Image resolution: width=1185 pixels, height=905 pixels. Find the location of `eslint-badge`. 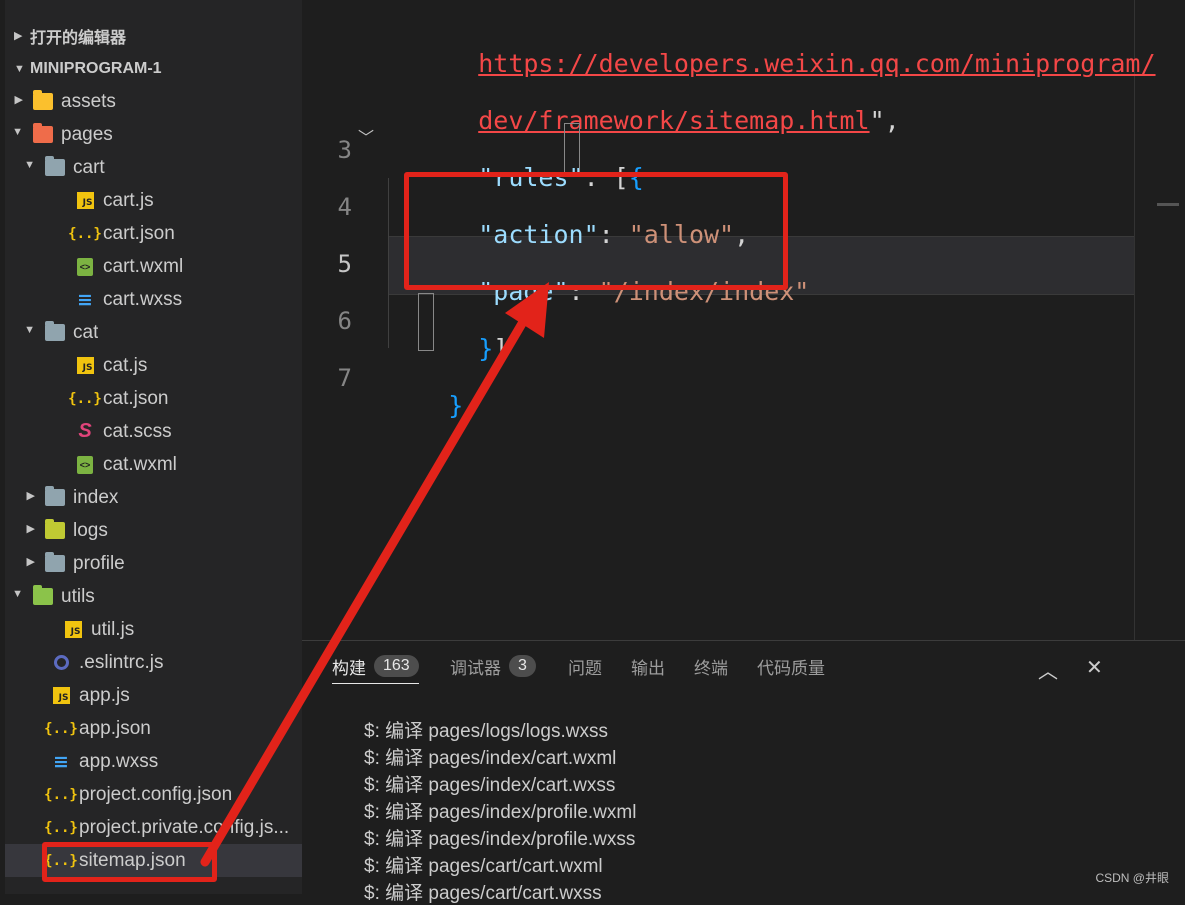

eslint-badge is located at coordinates (61, 662).